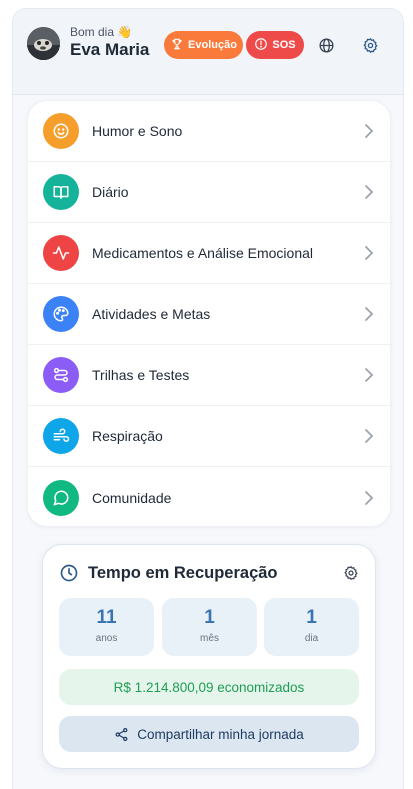 The width and height of the screenshot is (413, 789). Describe the element at coordinates (61, 375) in the screenshot. I see `route-icon` at that location.